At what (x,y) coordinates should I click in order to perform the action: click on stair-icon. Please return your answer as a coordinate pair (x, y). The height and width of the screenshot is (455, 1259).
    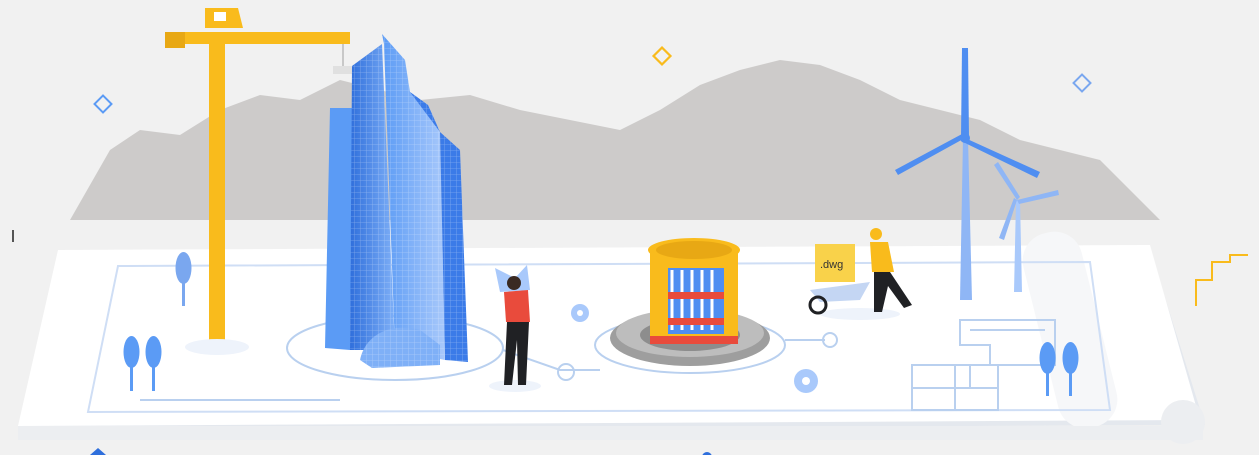
    Looking at the image, I should click on (1221, 280).